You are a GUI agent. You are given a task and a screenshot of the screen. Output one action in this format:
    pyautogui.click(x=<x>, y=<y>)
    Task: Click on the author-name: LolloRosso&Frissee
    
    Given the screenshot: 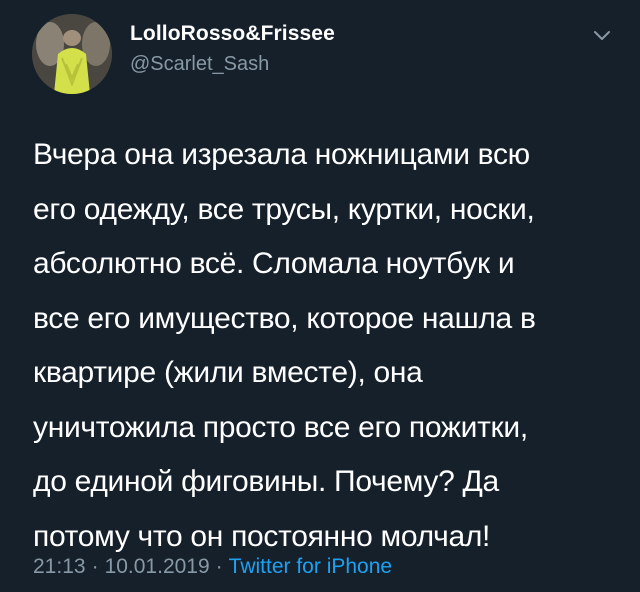 What is the action you would take?
    pyautogui.click(x=232, y=34)
    